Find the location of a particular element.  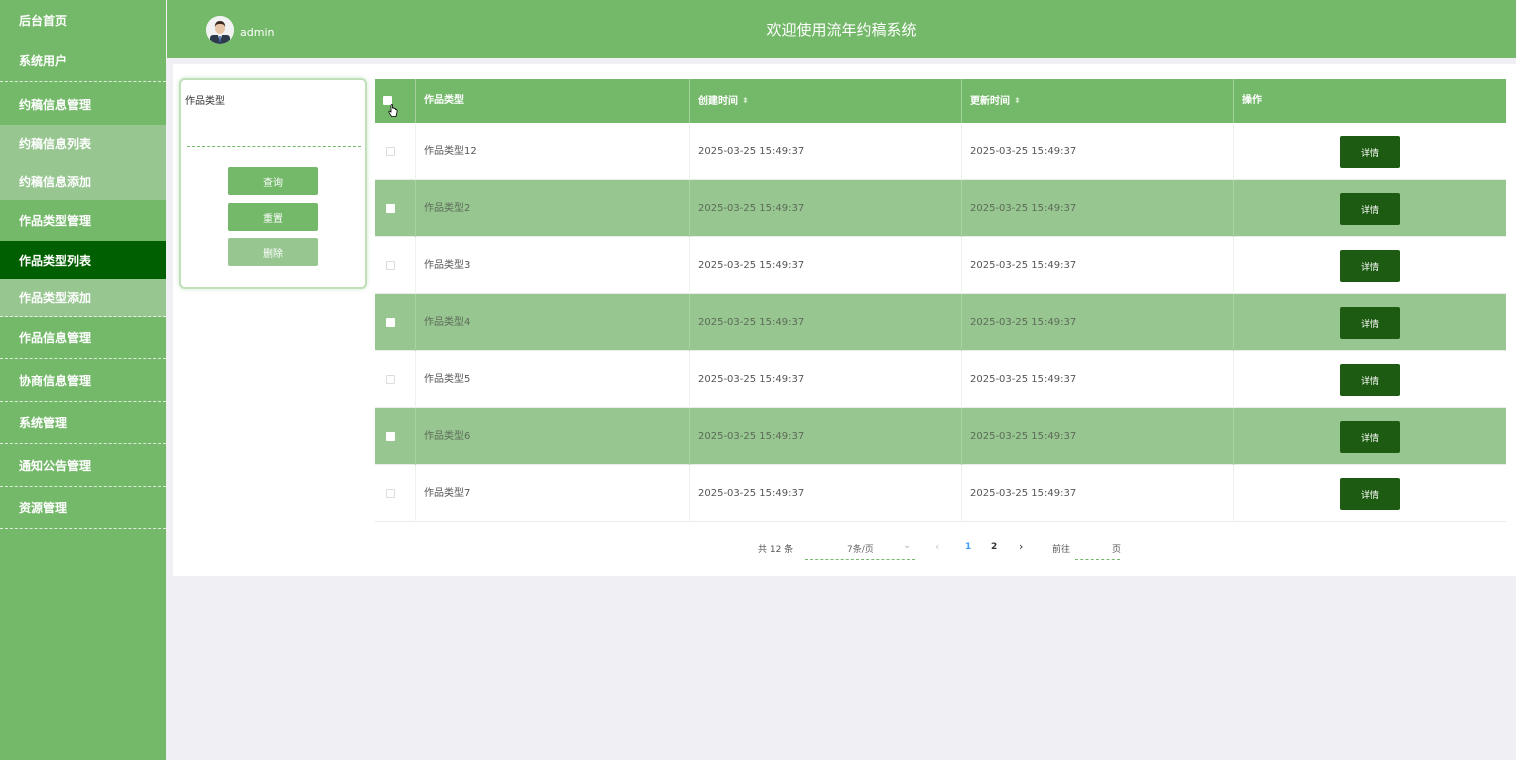

sidebar-item-worktype-mgmt: 作品类型管理 is located at coordinates (83, 220).